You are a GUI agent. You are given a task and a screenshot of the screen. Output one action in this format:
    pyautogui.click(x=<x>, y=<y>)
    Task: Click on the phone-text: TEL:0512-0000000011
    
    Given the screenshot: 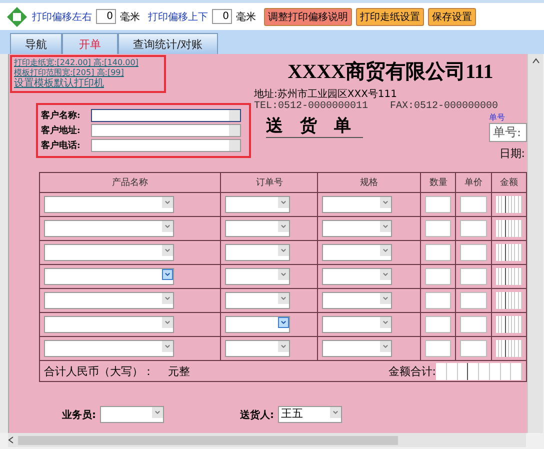 What is the action you would take?
    pyautogui.click(x=311, y=106)
    